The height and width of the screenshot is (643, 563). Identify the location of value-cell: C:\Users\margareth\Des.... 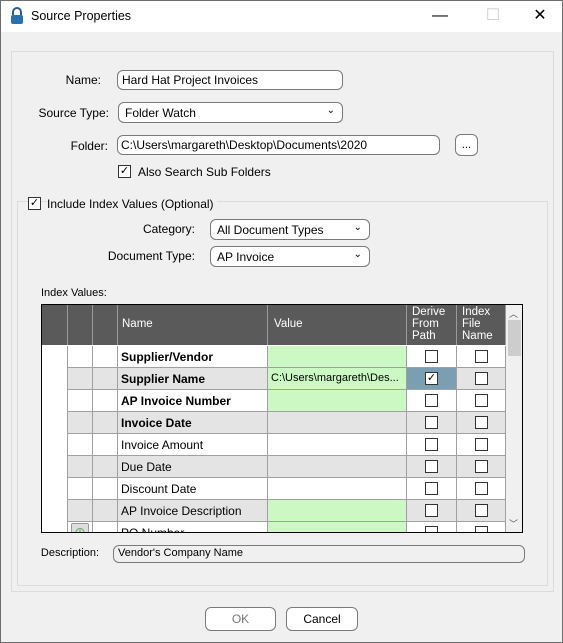
(337, 379).